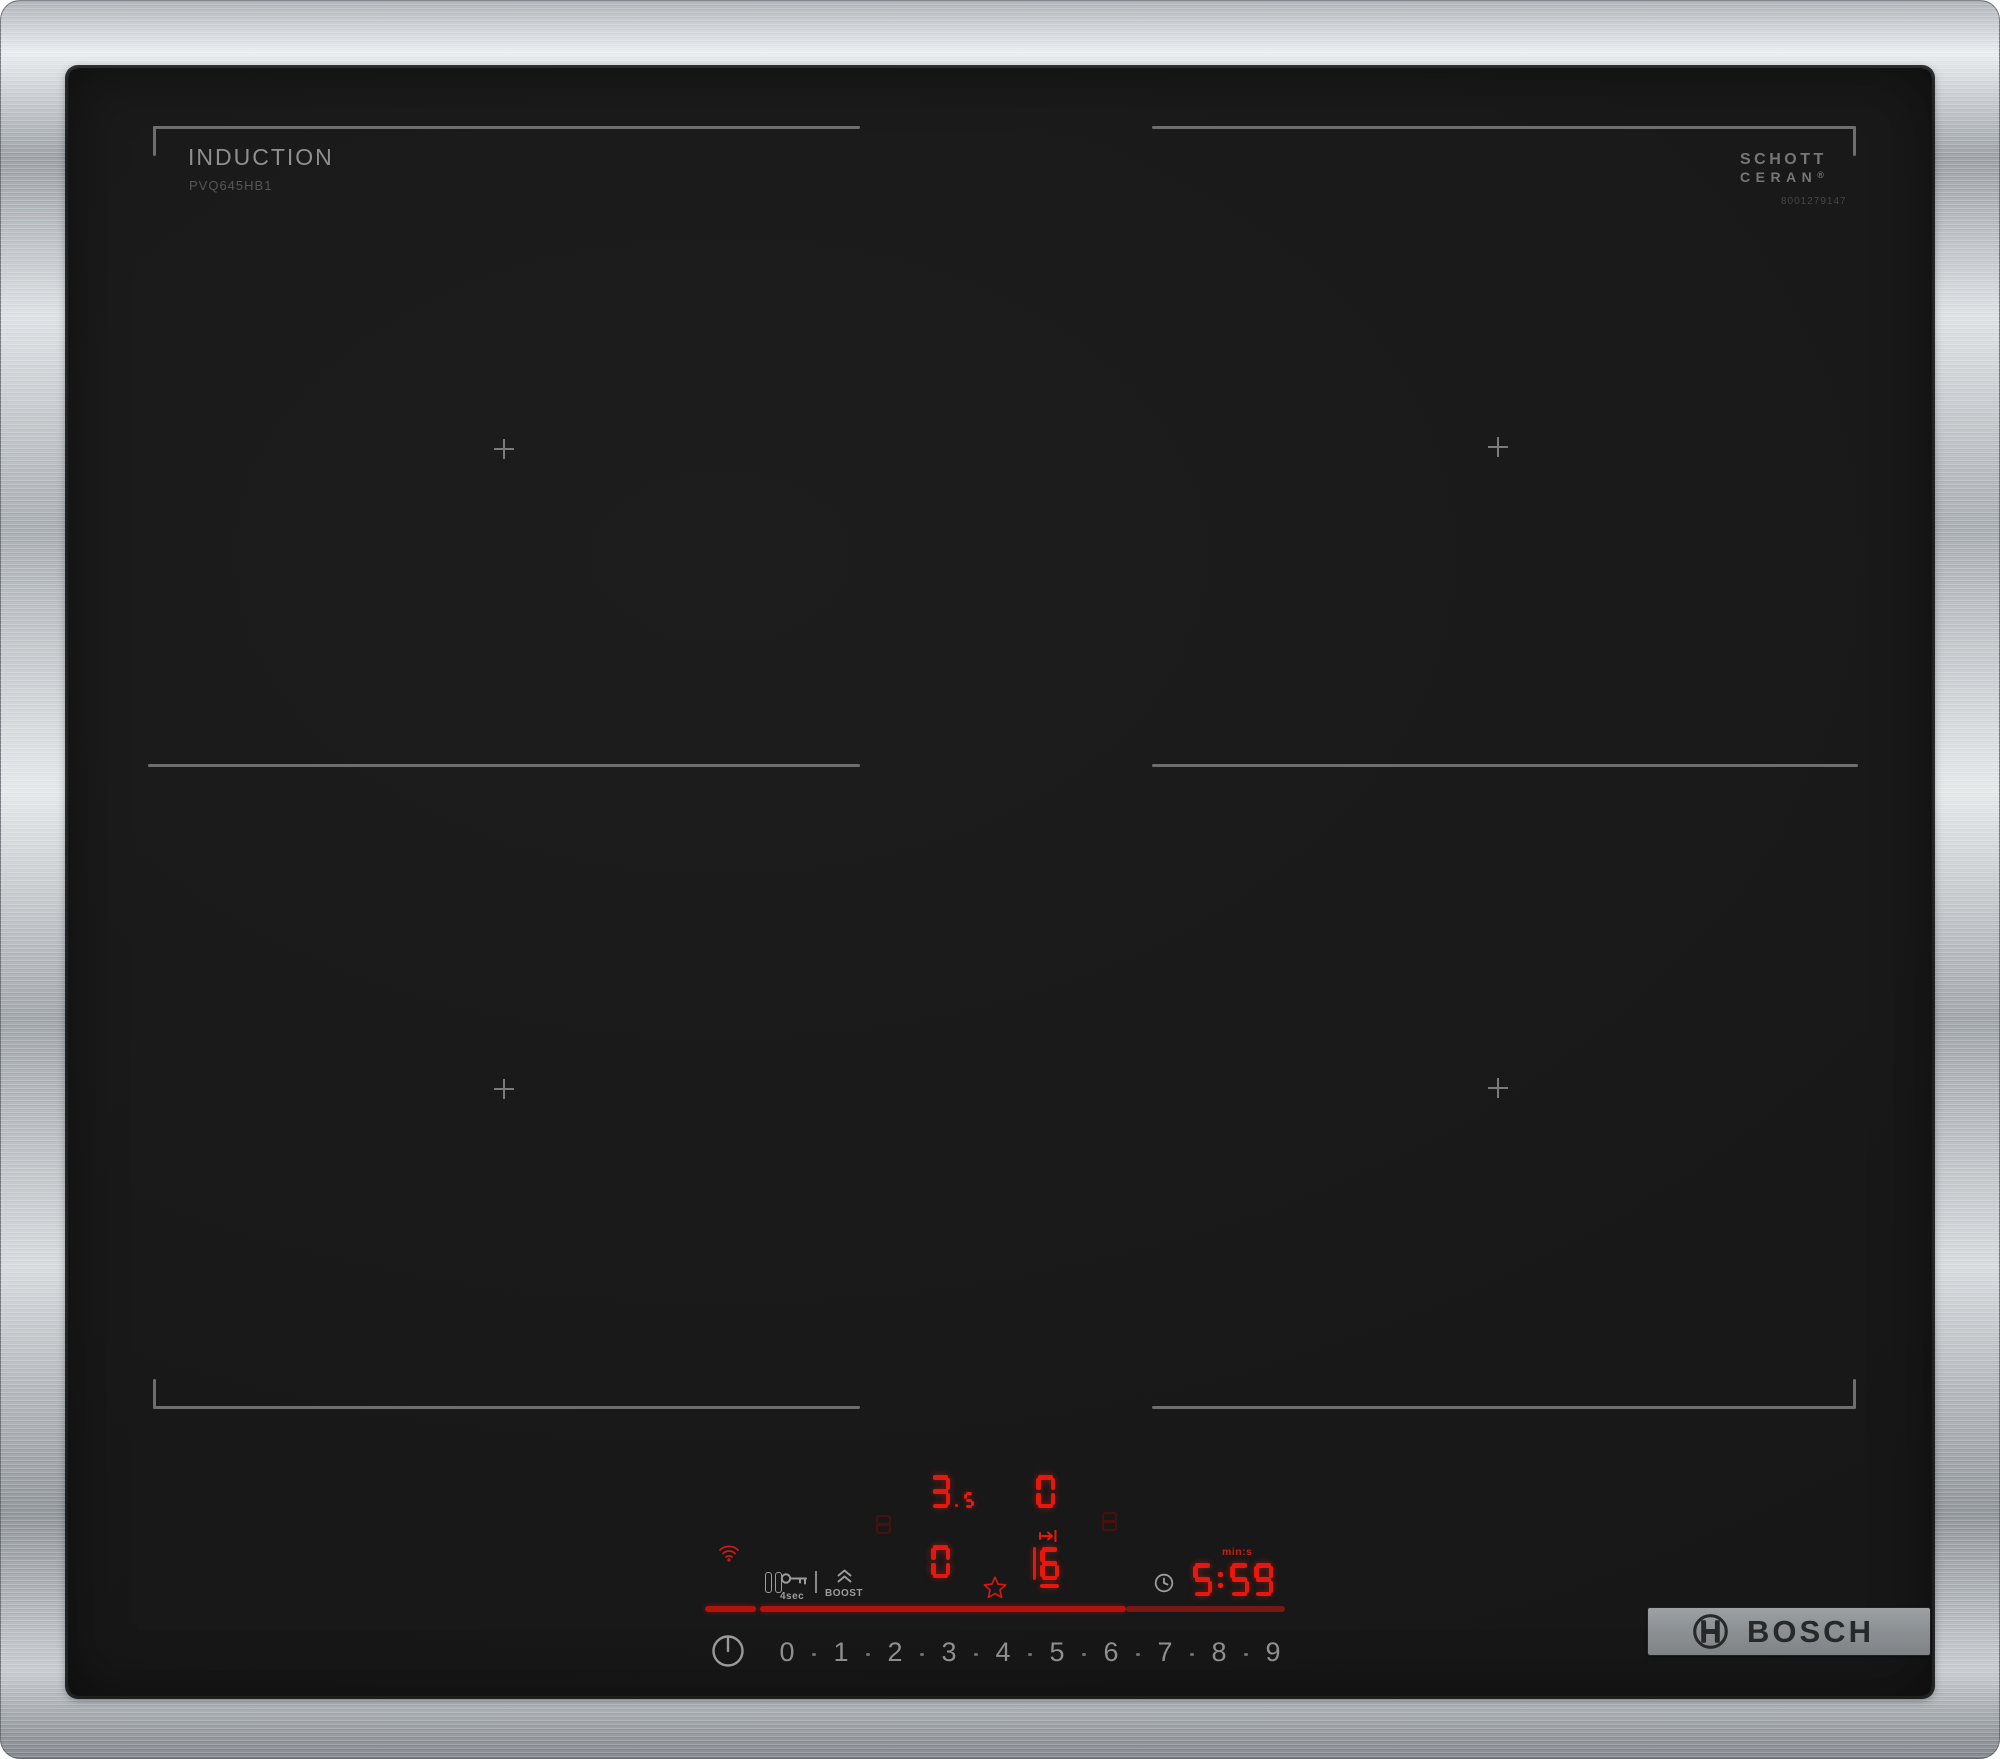 The image size is (2000, 1759). I want to click on bosch-badge: BOSCH, so click(1789, 1631).